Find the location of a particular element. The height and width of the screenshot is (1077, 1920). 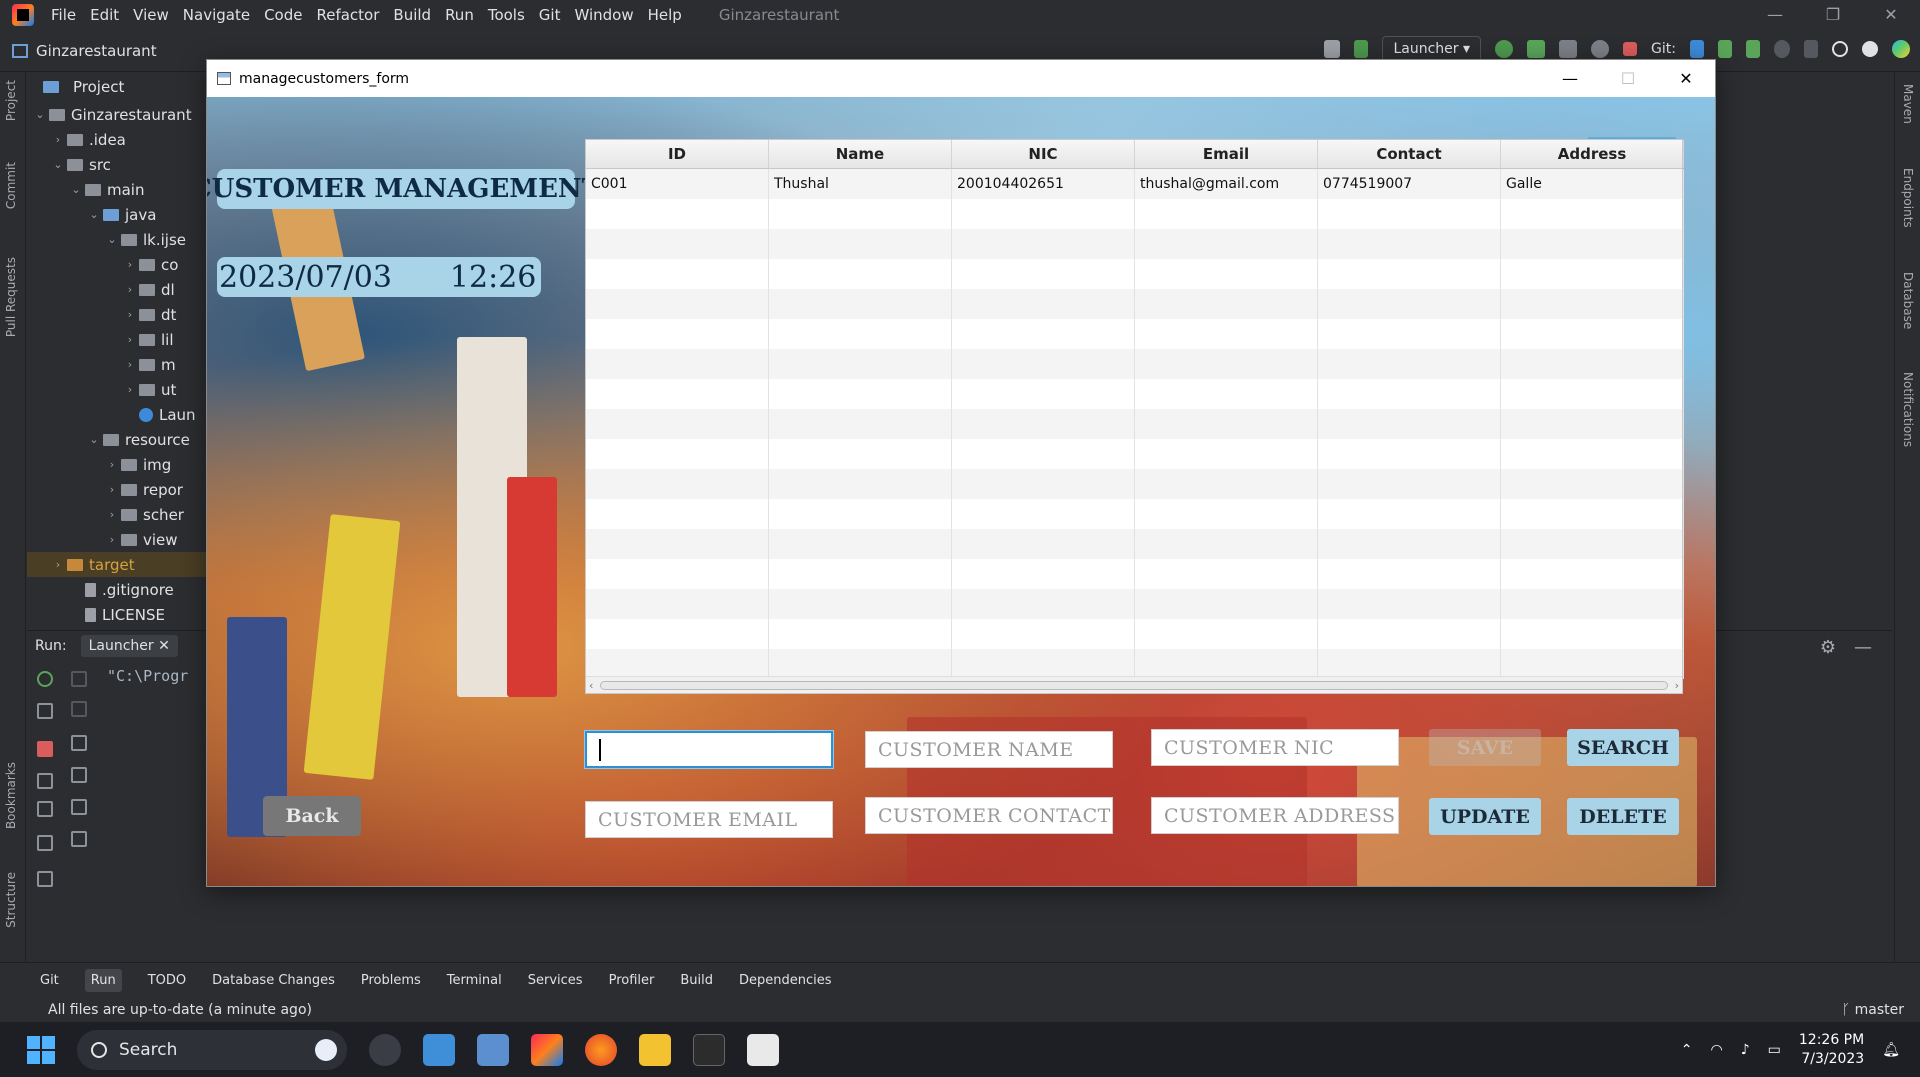

taskbar-clock: 12:26 PM 7/3/2023 is located at coordinates (1831, 1050).